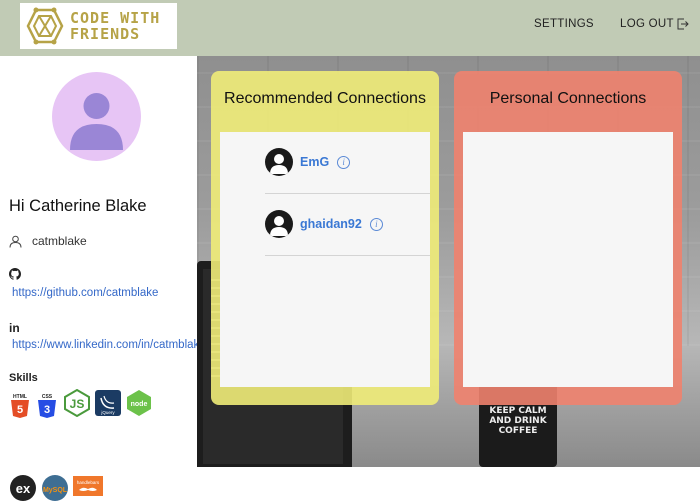 The image size is (700, 502). I want to click on svg-text: HTML, so click(20, 397).